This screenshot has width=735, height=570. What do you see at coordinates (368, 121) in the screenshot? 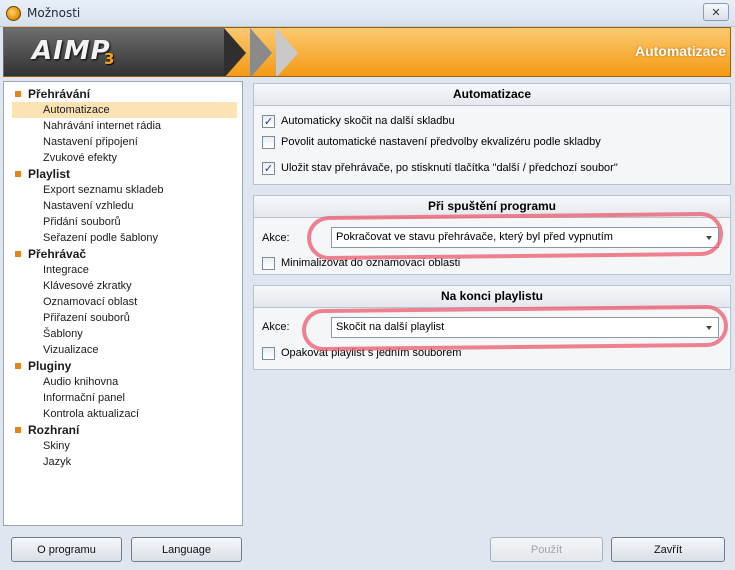
I see `option-label: Automaticky skočit na další skladbu` at bounding box center [368, 121].